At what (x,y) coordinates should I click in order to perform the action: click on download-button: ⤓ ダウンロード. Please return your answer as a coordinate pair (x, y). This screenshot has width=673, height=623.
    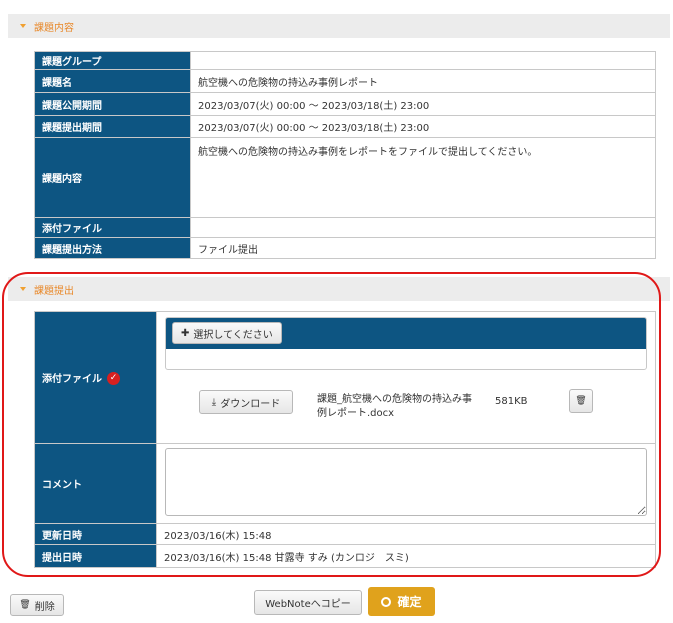
    Looking at the image, I should click on (246, 402).